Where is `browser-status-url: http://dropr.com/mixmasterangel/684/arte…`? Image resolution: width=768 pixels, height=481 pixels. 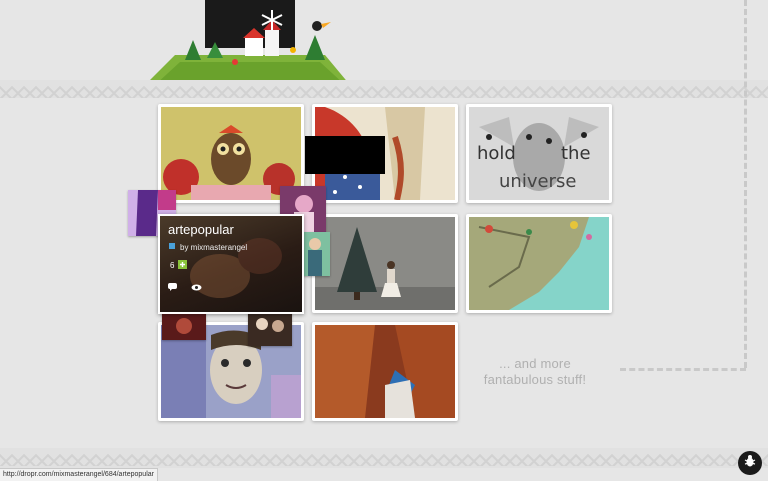
browser-status-url: http://dropr.com/mixmasterangel/684/arte… is located at coordinates (79, 474).